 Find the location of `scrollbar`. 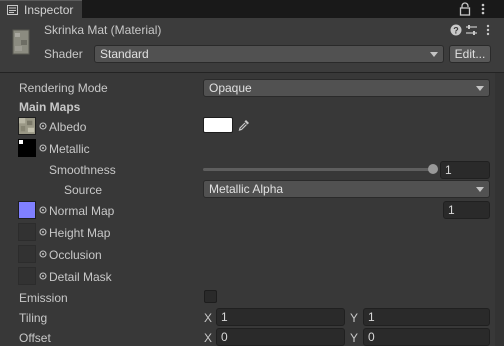

scrollbar is located at coordinates (499, 209).